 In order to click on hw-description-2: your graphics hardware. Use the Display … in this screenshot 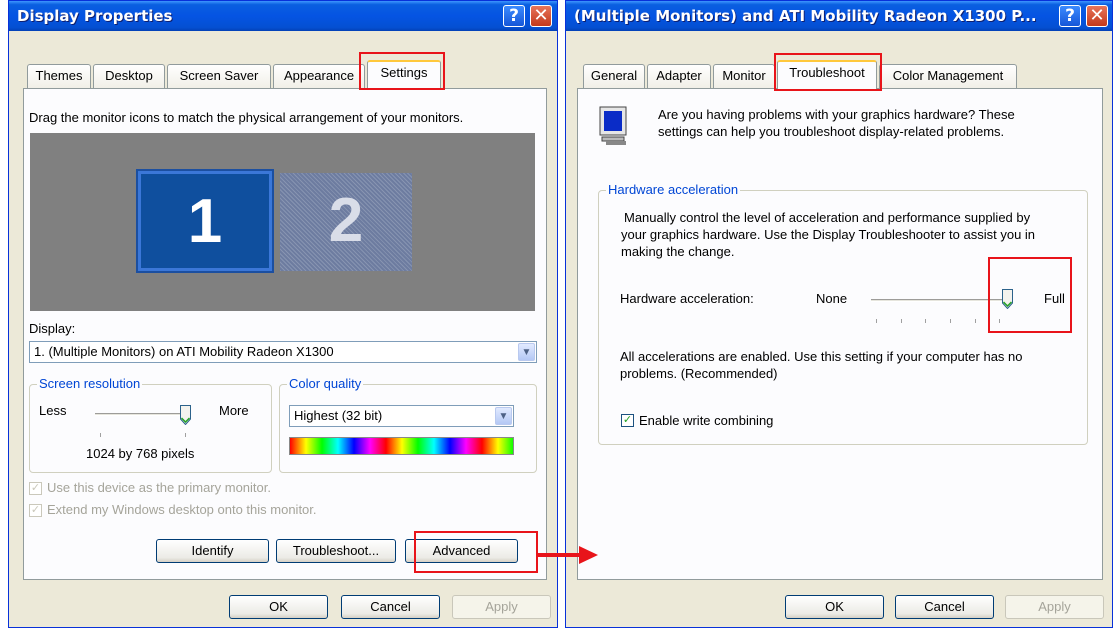, I will do `click(828, 234)`.